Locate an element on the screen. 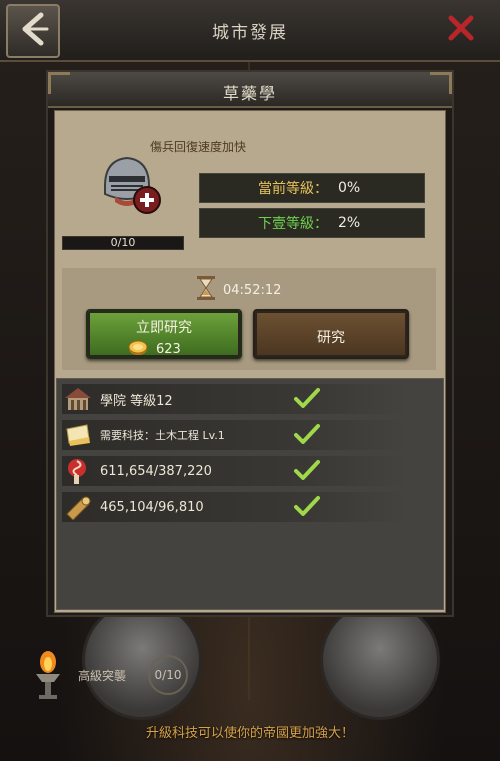 This screenshot has height=761, width=500. research-button: 研究 is located at coordinates (331, 334).